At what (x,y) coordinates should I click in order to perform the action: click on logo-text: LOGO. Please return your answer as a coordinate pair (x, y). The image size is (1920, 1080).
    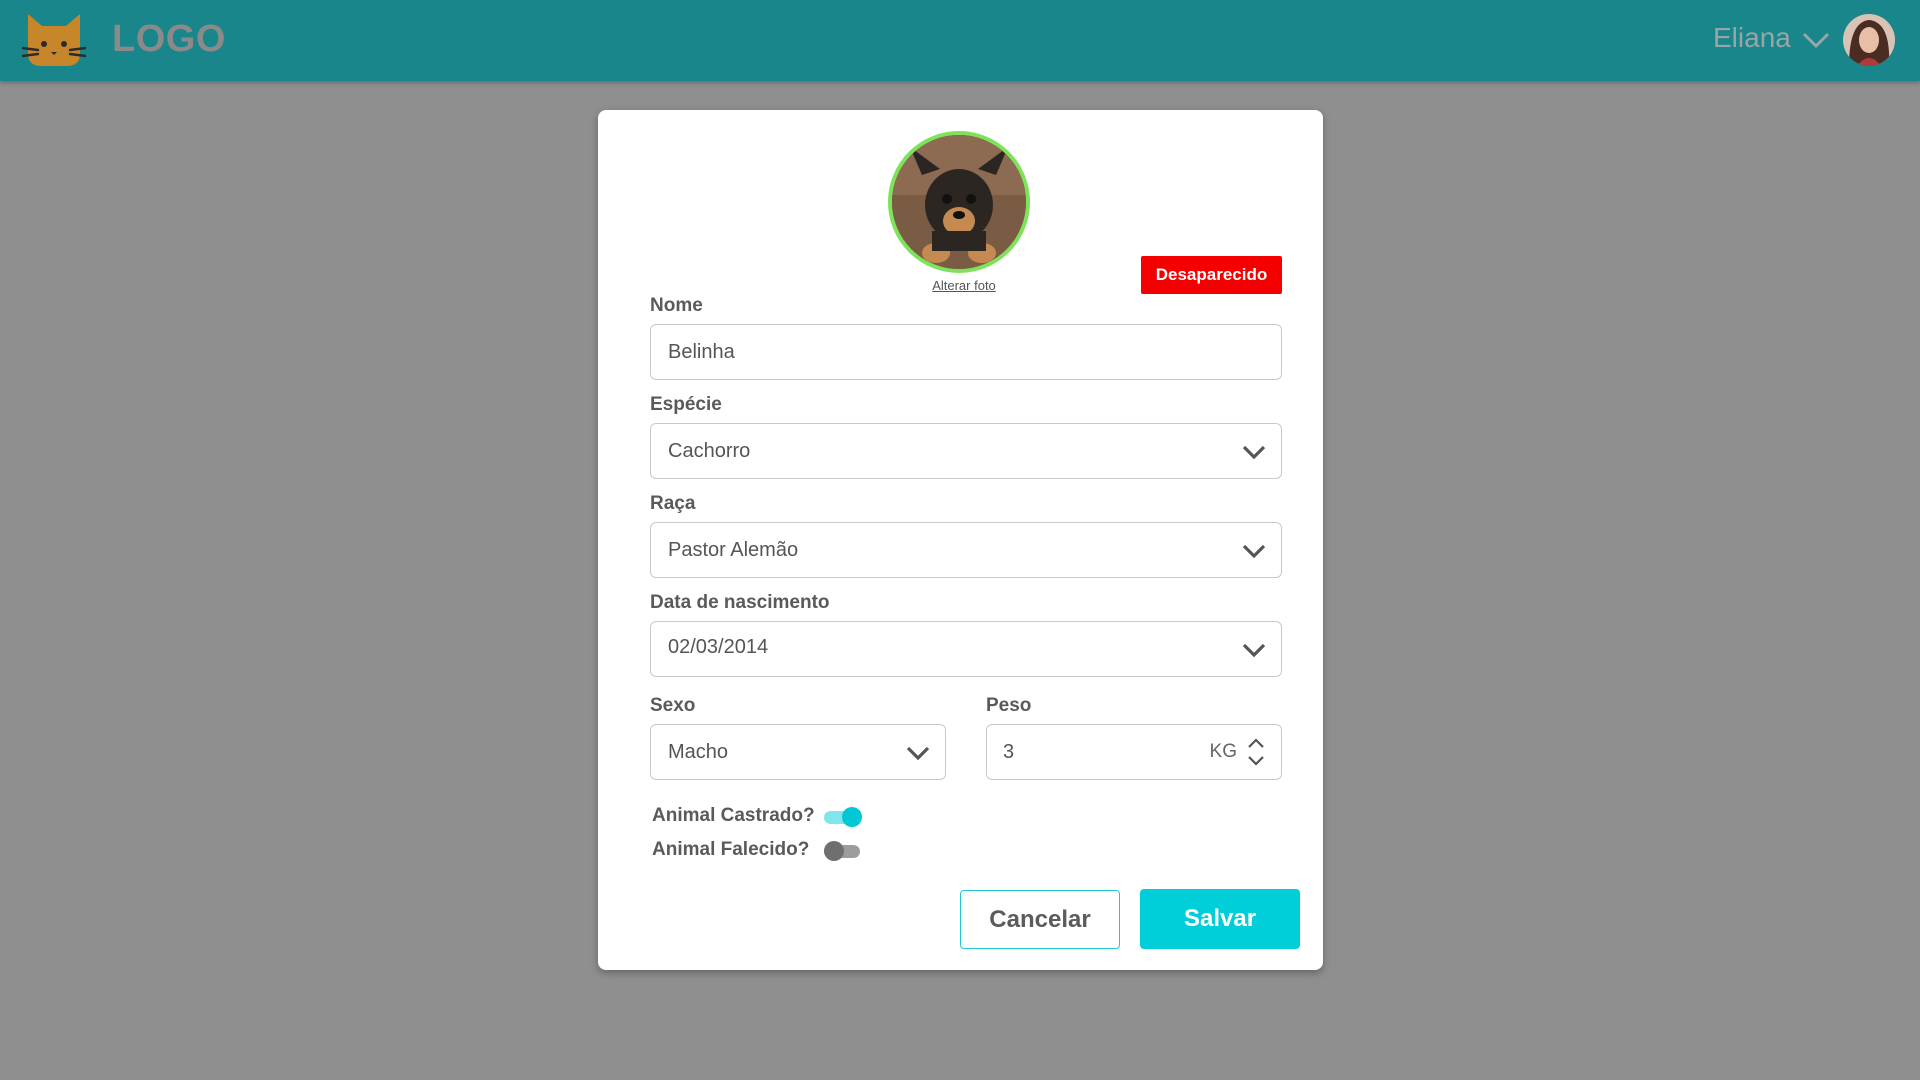
    Looking at the image, I should click on (169, 39).